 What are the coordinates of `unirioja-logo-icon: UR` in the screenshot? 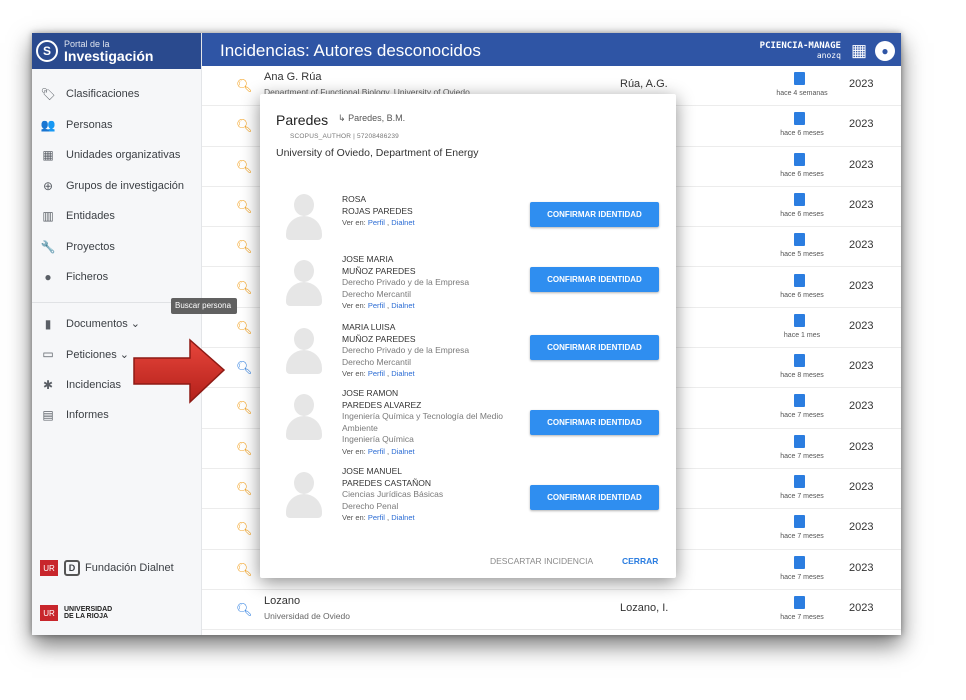 It's located at (49, 613).